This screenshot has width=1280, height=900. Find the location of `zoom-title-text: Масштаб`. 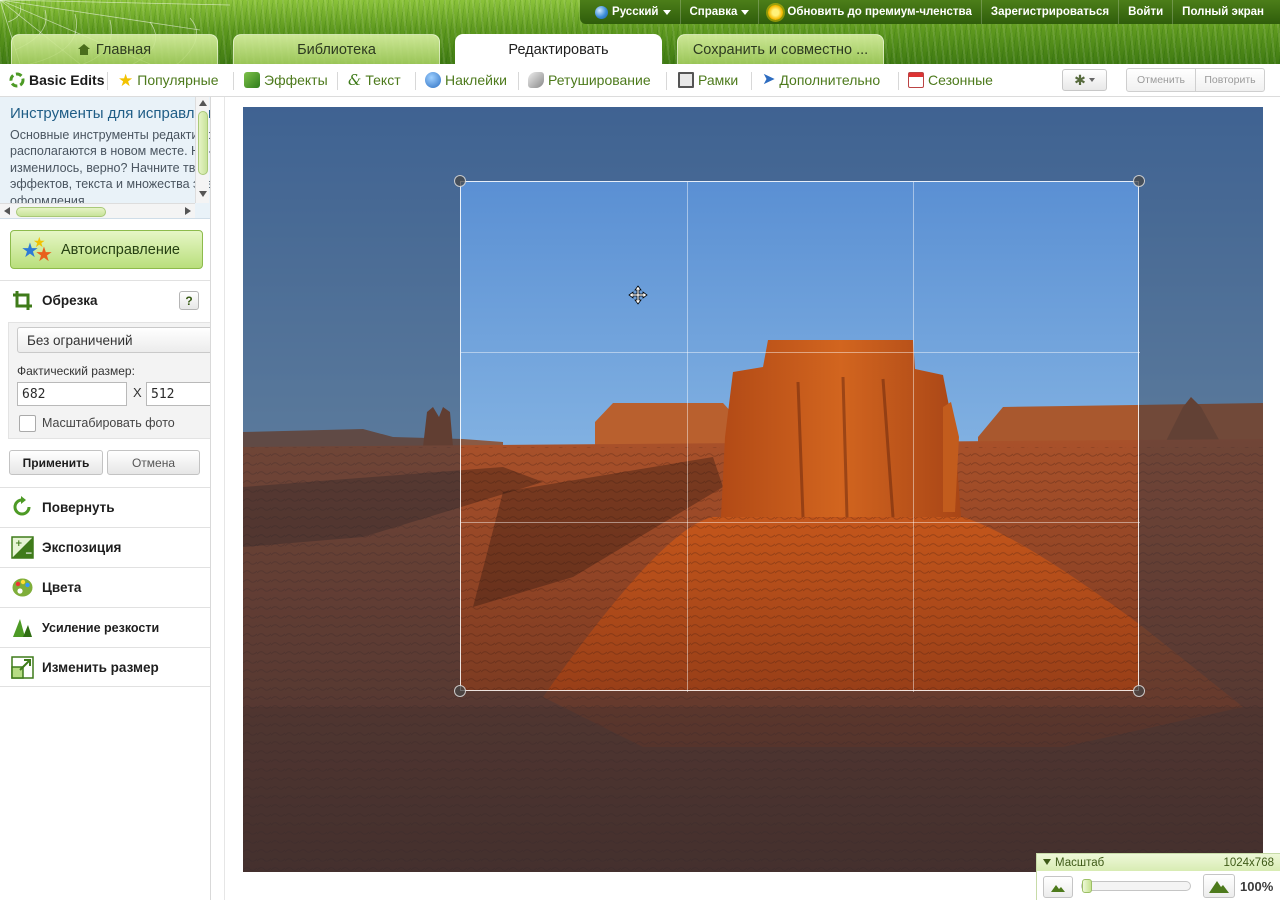

zoom-title-text: Масштаб is located at coordinates (1080, 862).